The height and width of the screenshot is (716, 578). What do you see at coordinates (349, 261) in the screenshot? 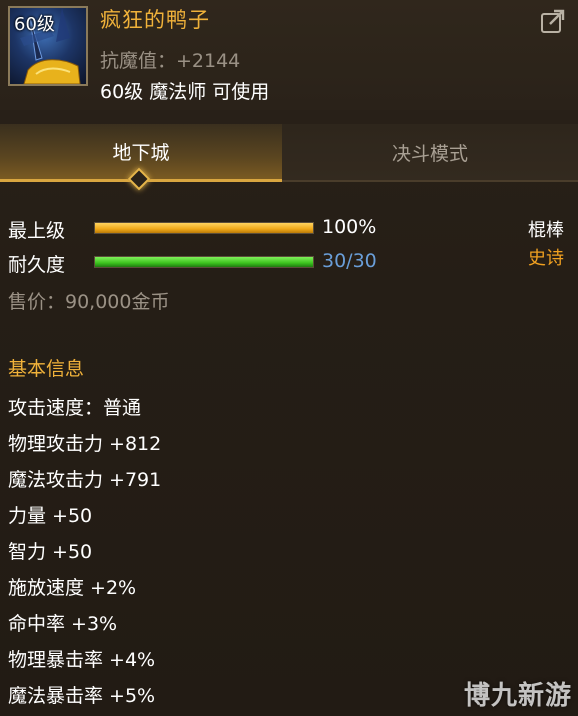
I see `durability-value: 30/30` at bounding box center [349, 261].